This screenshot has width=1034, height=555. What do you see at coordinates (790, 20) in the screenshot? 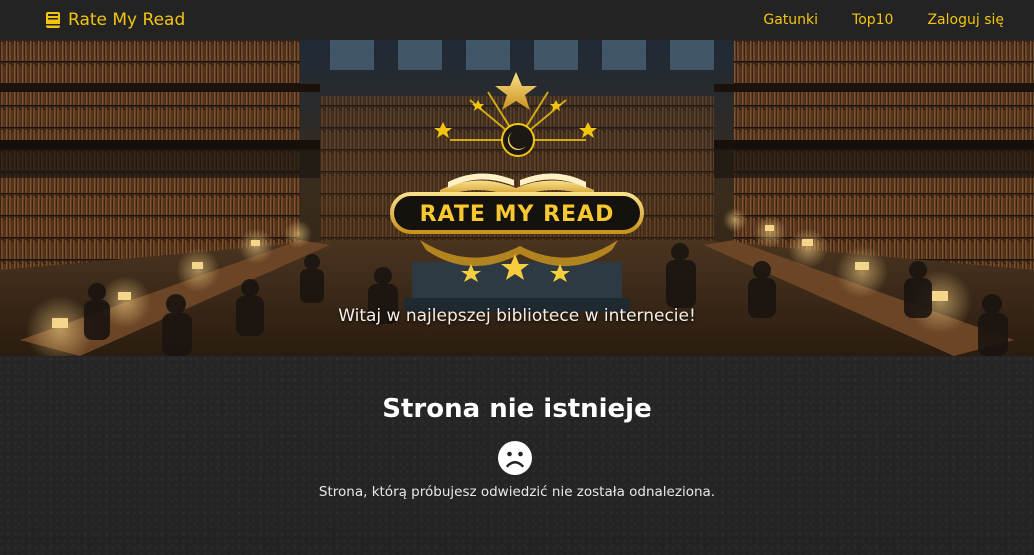
I see `nav-link-genres: Gatunki` at bounding box center [790, 20].